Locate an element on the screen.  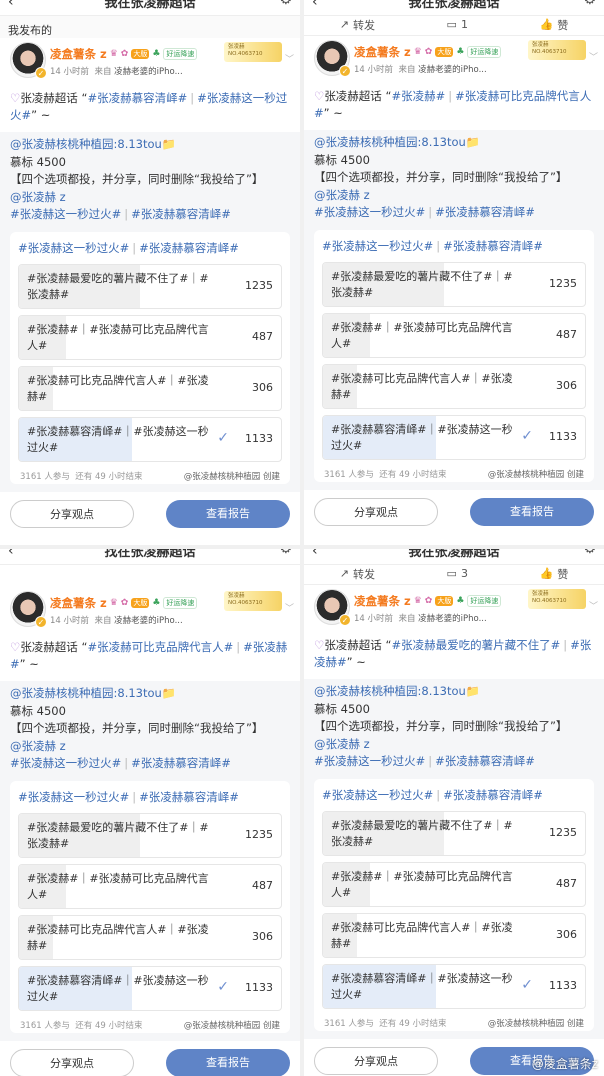
vote-option-count: 487 is located at coordinates (566, 883).